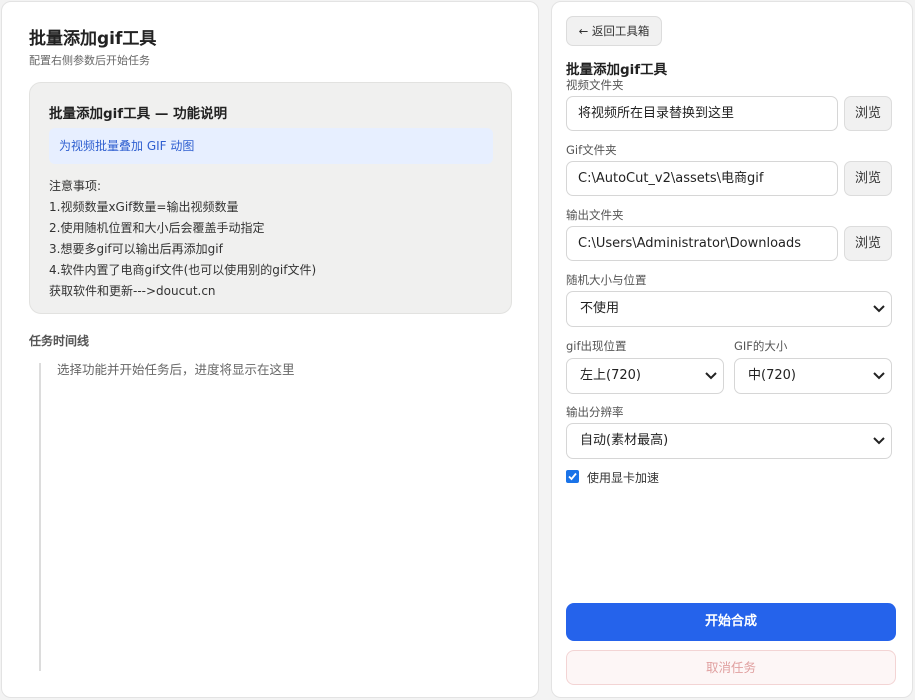 The height and width of the screenshot is (700, 915). I want to click on start-compose-button: 开始合成, so click(731, 622).